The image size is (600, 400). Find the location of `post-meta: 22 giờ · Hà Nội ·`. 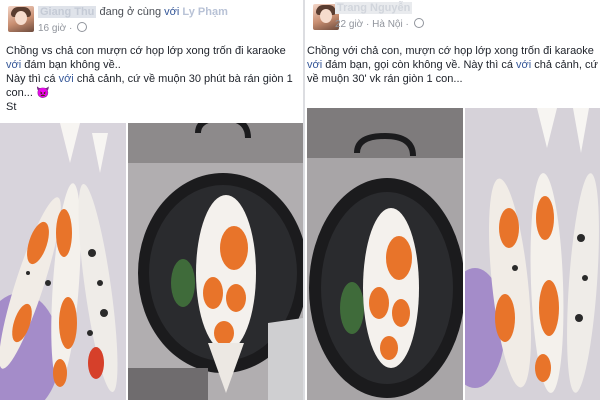

post-meta: 22 giờ · Hà Nội · is located at coordinates (379, 24).